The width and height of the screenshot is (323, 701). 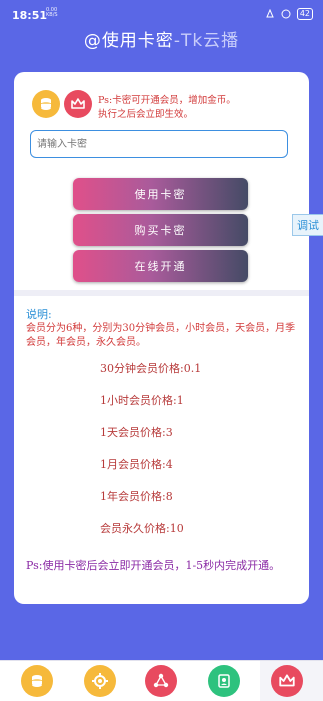 I want to click on explain-heading: 说明:, so click(x=39, y=314).